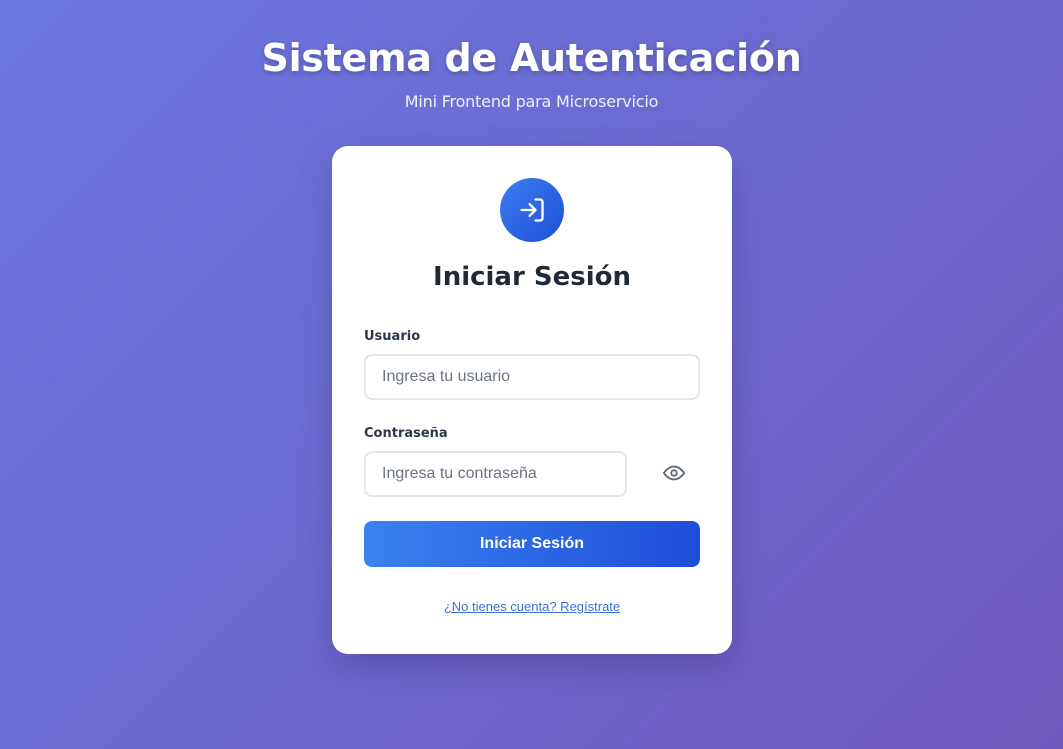 The height and width of the screenshot is (749, 1063). What do you see at coordinates (392, 336) in the screenshot?
I see `username-label: Usuario` at bounding box center [392, 336].